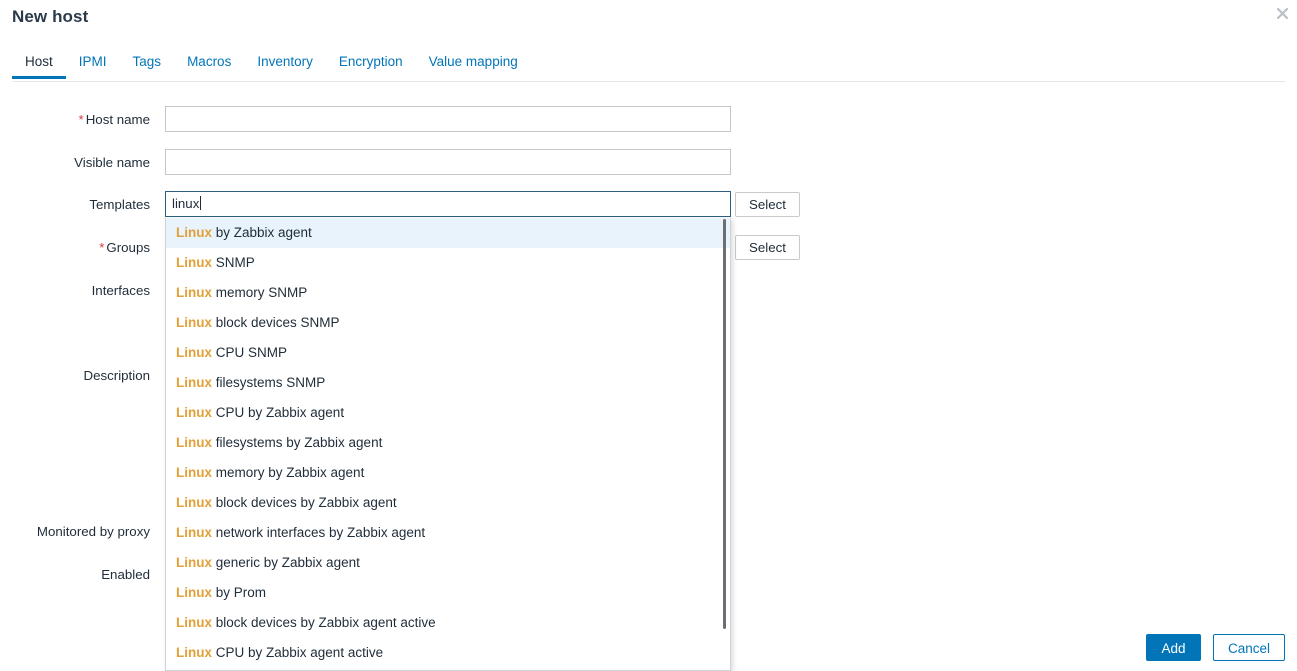  Describe the element at coordinates (448, 353) in the screenshot. I see `suggestion-item: Linux CPU SNMP` at that location.